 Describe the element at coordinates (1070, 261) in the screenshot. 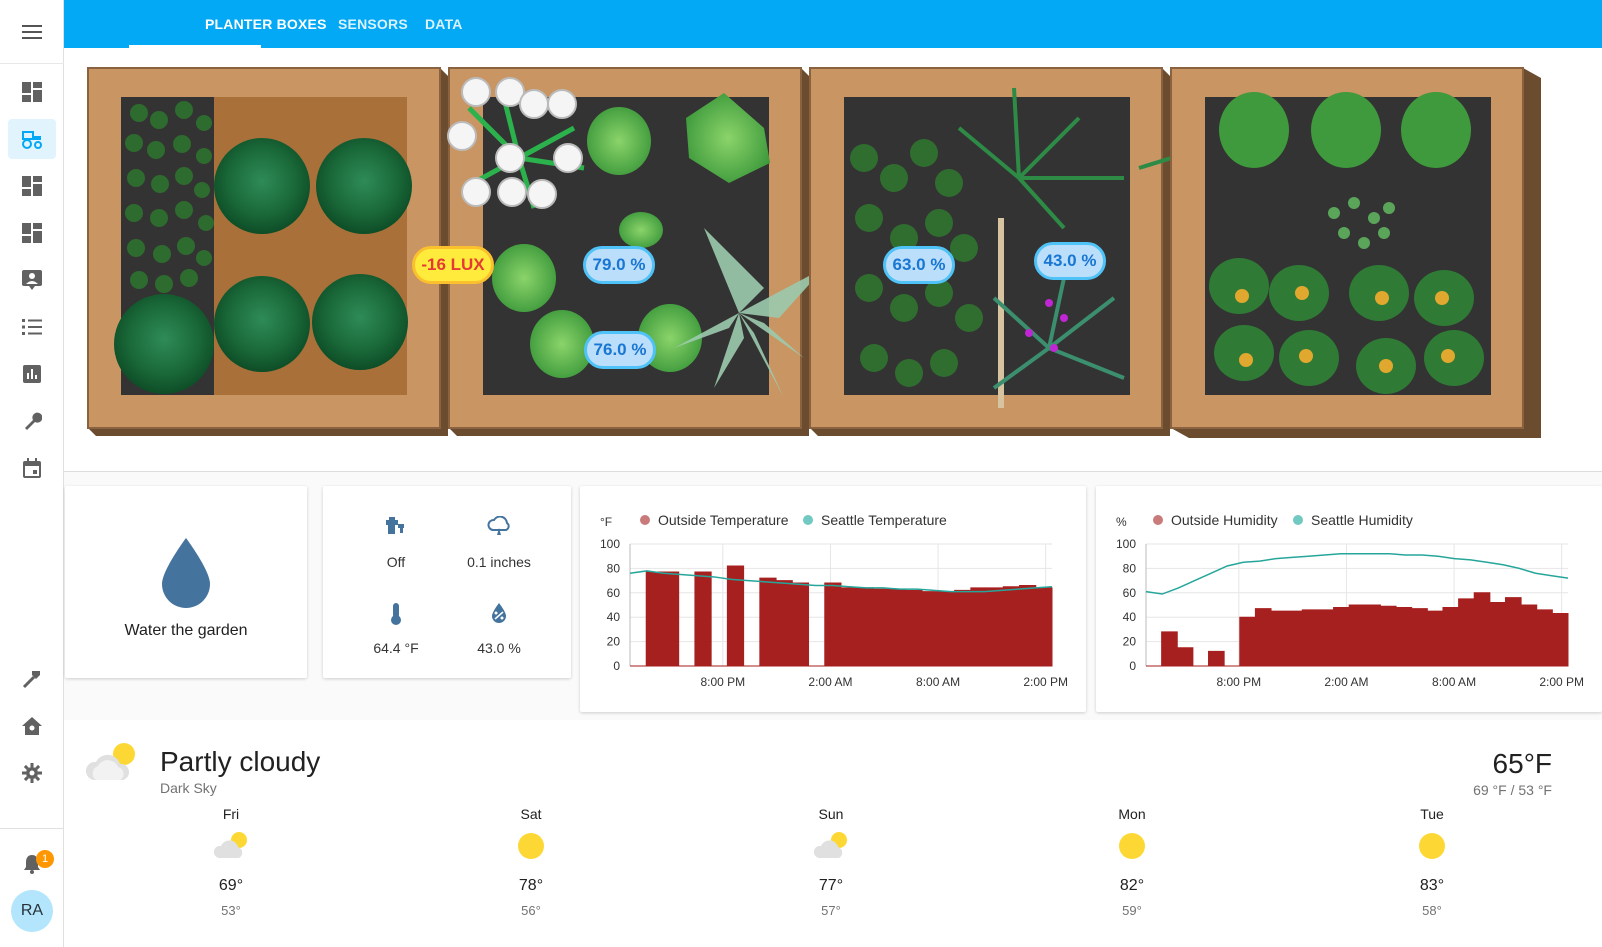

I see `moisture-sensor-badge: 43.0 %` at that location.